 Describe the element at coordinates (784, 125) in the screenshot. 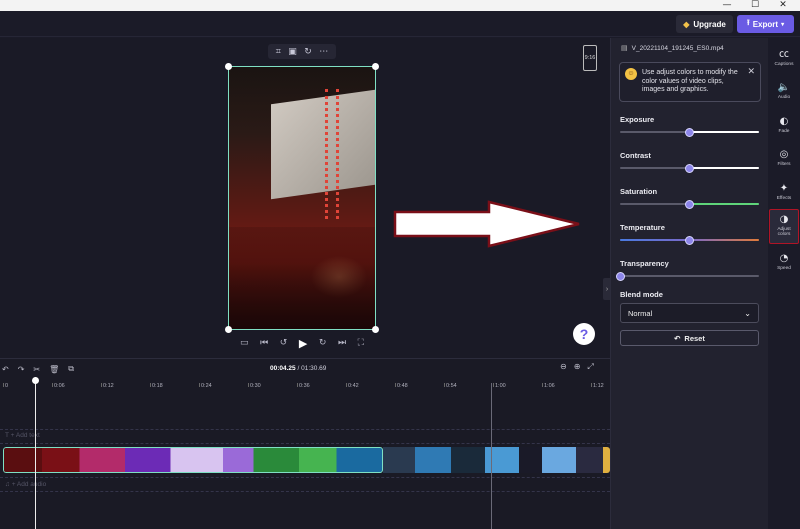

I see `rail-item-fade: ◐ Fade` at that location.